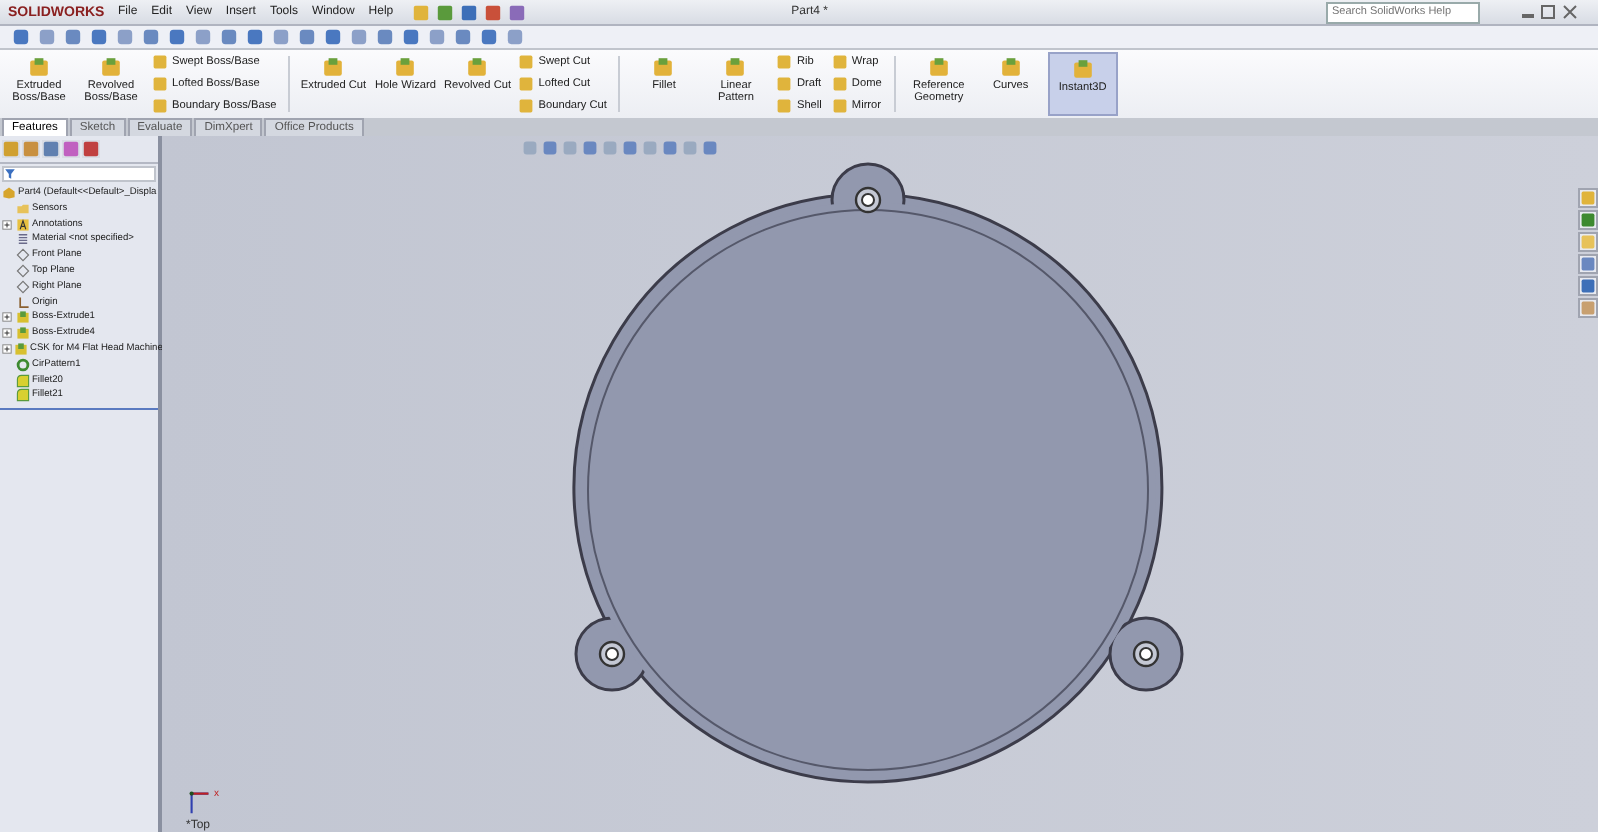  What do you see at coordinates (10, 174) in the screenshot?
I see `filter-icon` at bounding box center [10, 174].